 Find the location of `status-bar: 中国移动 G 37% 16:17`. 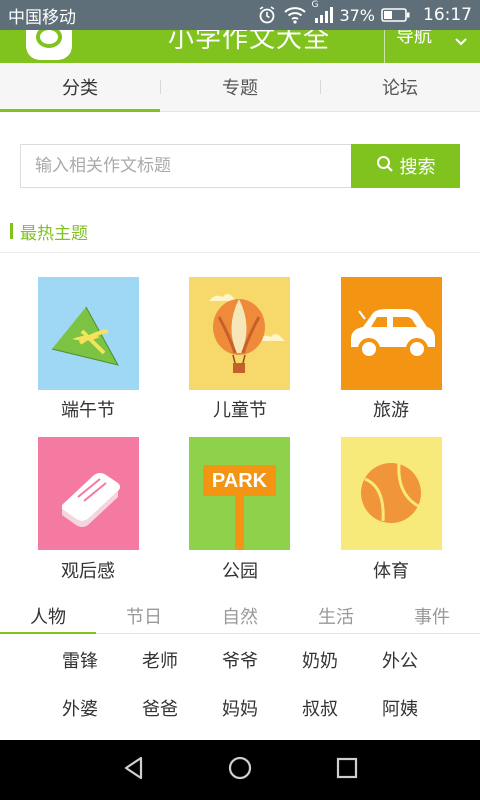

status-bar: 中国移动 G 37% 16:17 is located at coordinates (240, 15).